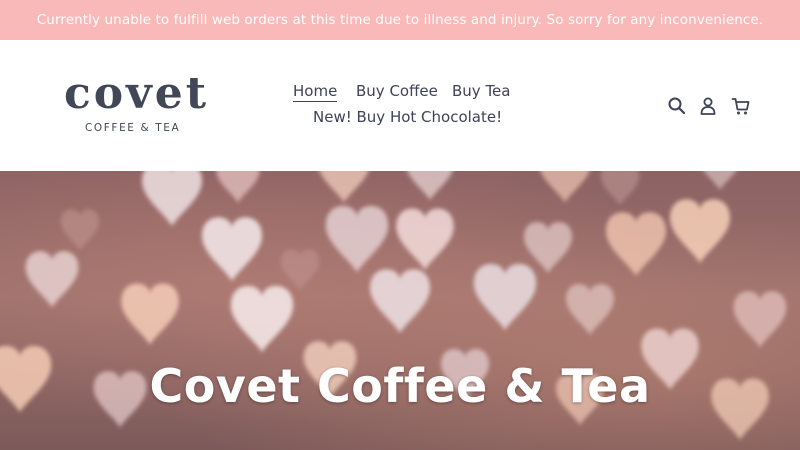 This screenshot has width=800, height=450. Describe the element at coordinates (708, 106) in the screenshot. I see `account-icon` at that location.